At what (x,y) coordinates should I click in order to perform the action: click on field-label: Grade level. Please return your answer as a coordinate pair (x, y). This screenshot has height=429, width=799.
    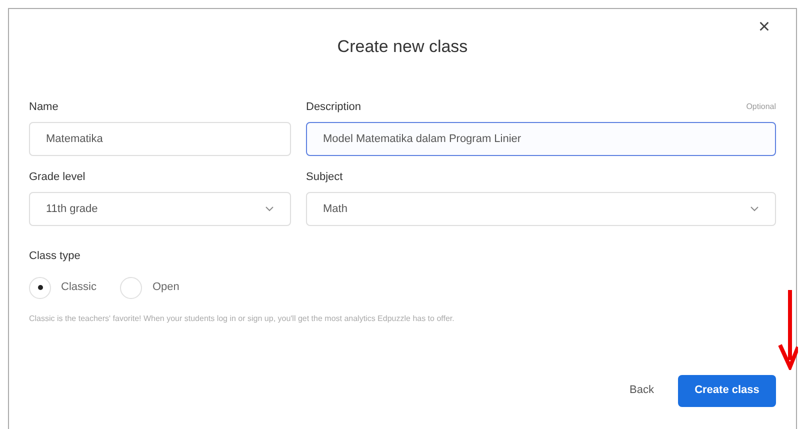
    Looking at the image, I should click on (57, 177).